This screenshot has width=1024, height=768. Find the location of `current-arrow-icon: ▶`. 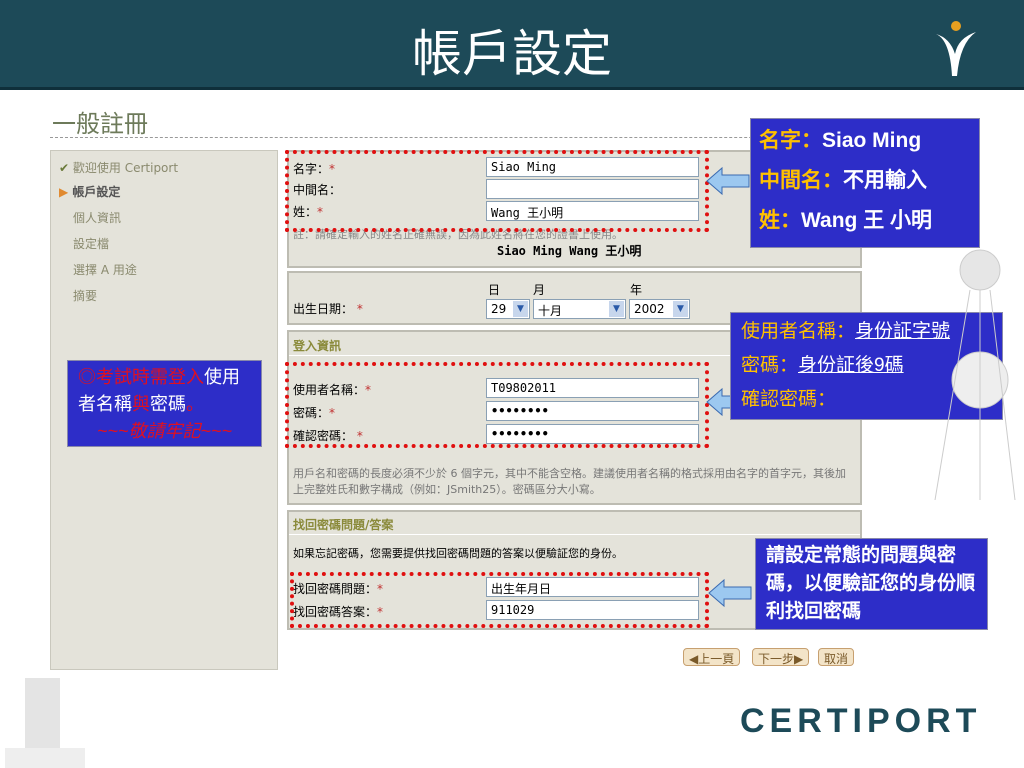

current-arrow-icon: ▶ is located at coordinates (64, 192).